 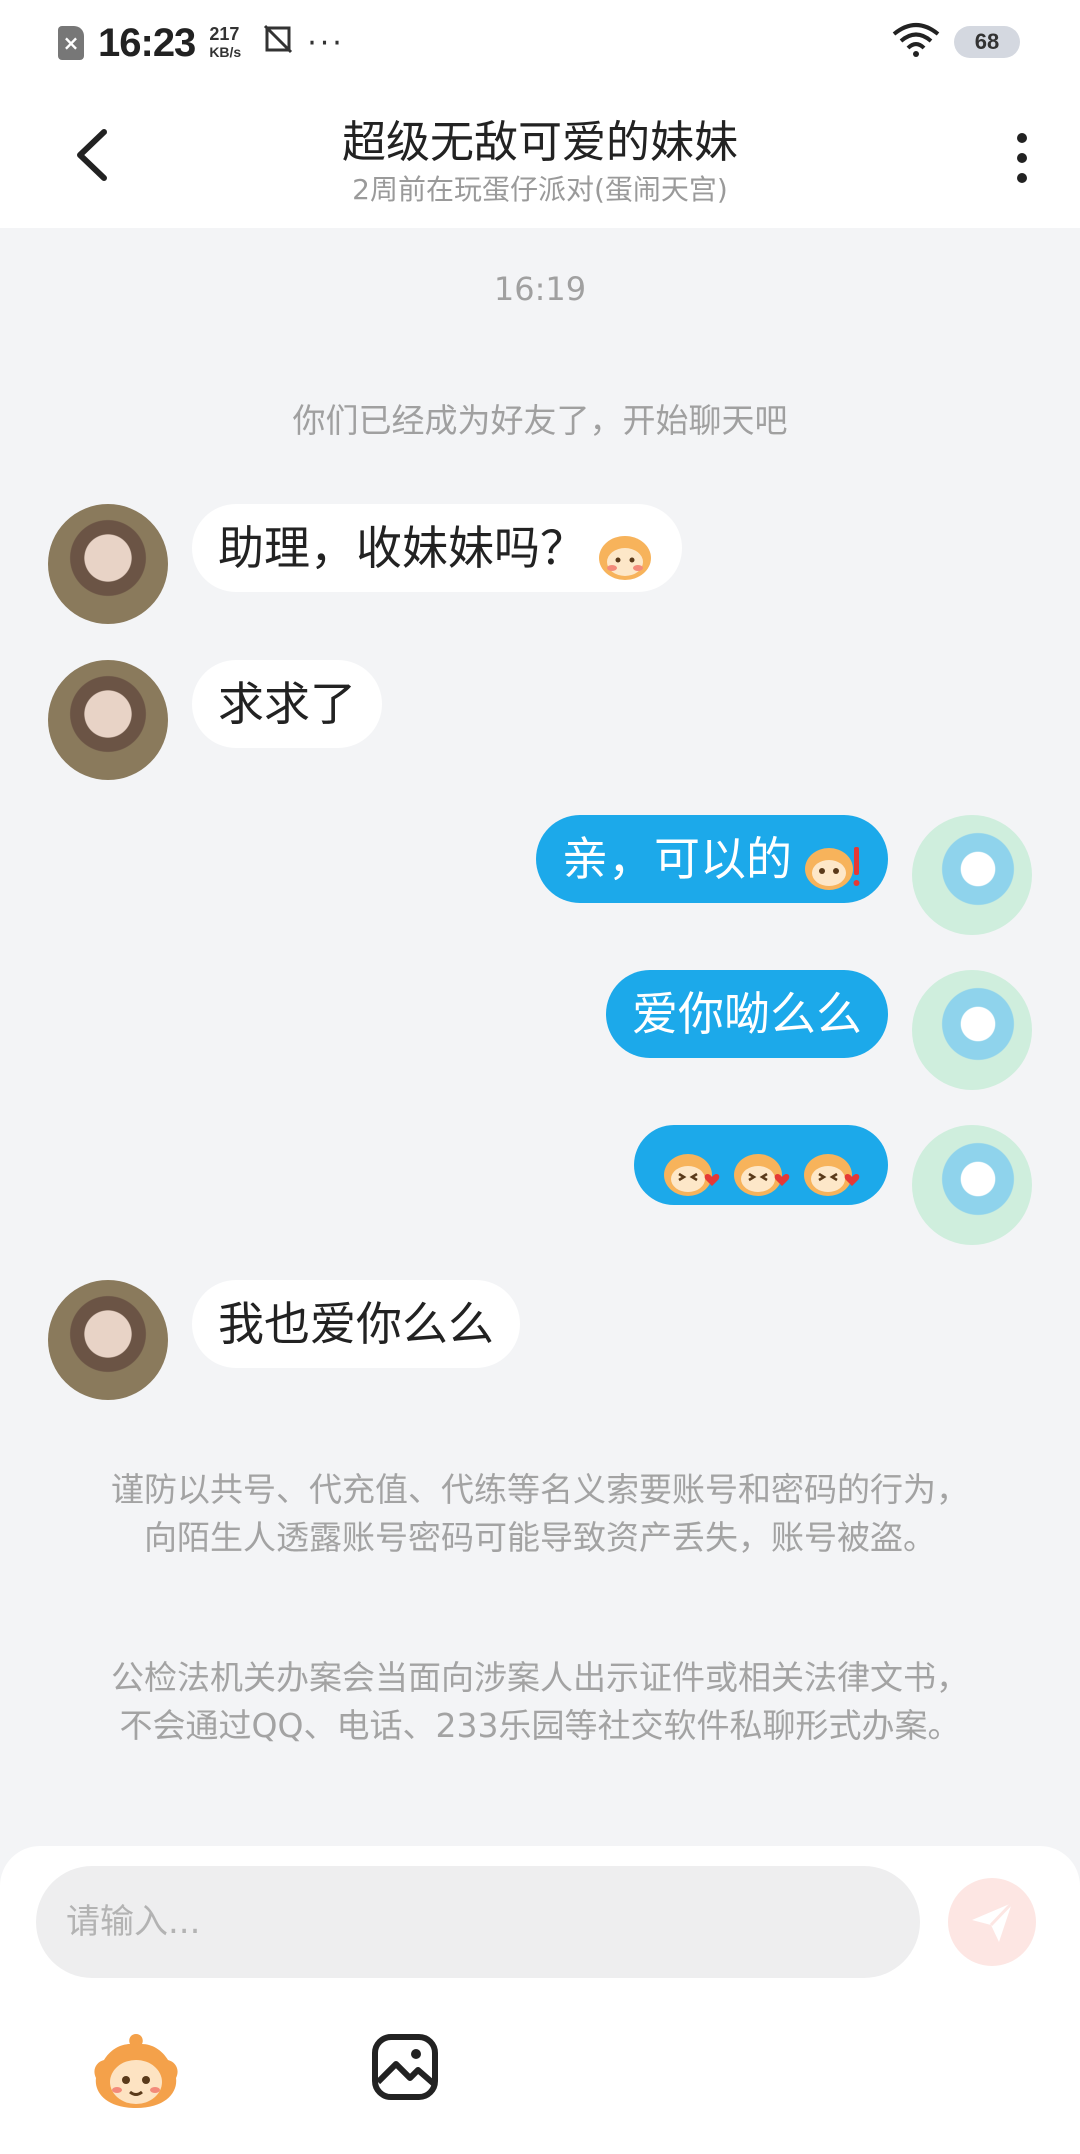 I want to click on chat-header: 超级无敌可爱的妹妹 2周前在玩蛋仔派对(蛋闹天宫), so click(x=540, y=158).